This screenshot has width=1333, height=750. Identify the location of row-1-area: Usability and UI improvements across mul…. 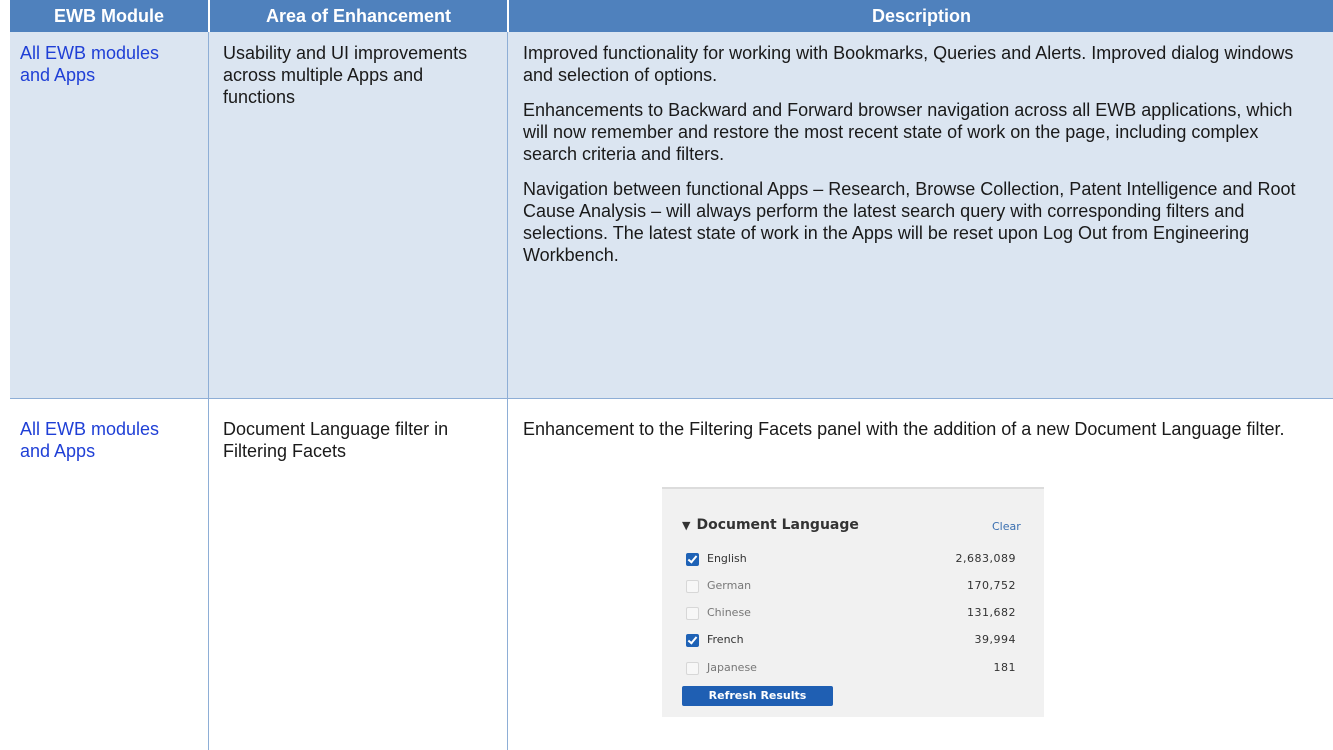
(345, 75).